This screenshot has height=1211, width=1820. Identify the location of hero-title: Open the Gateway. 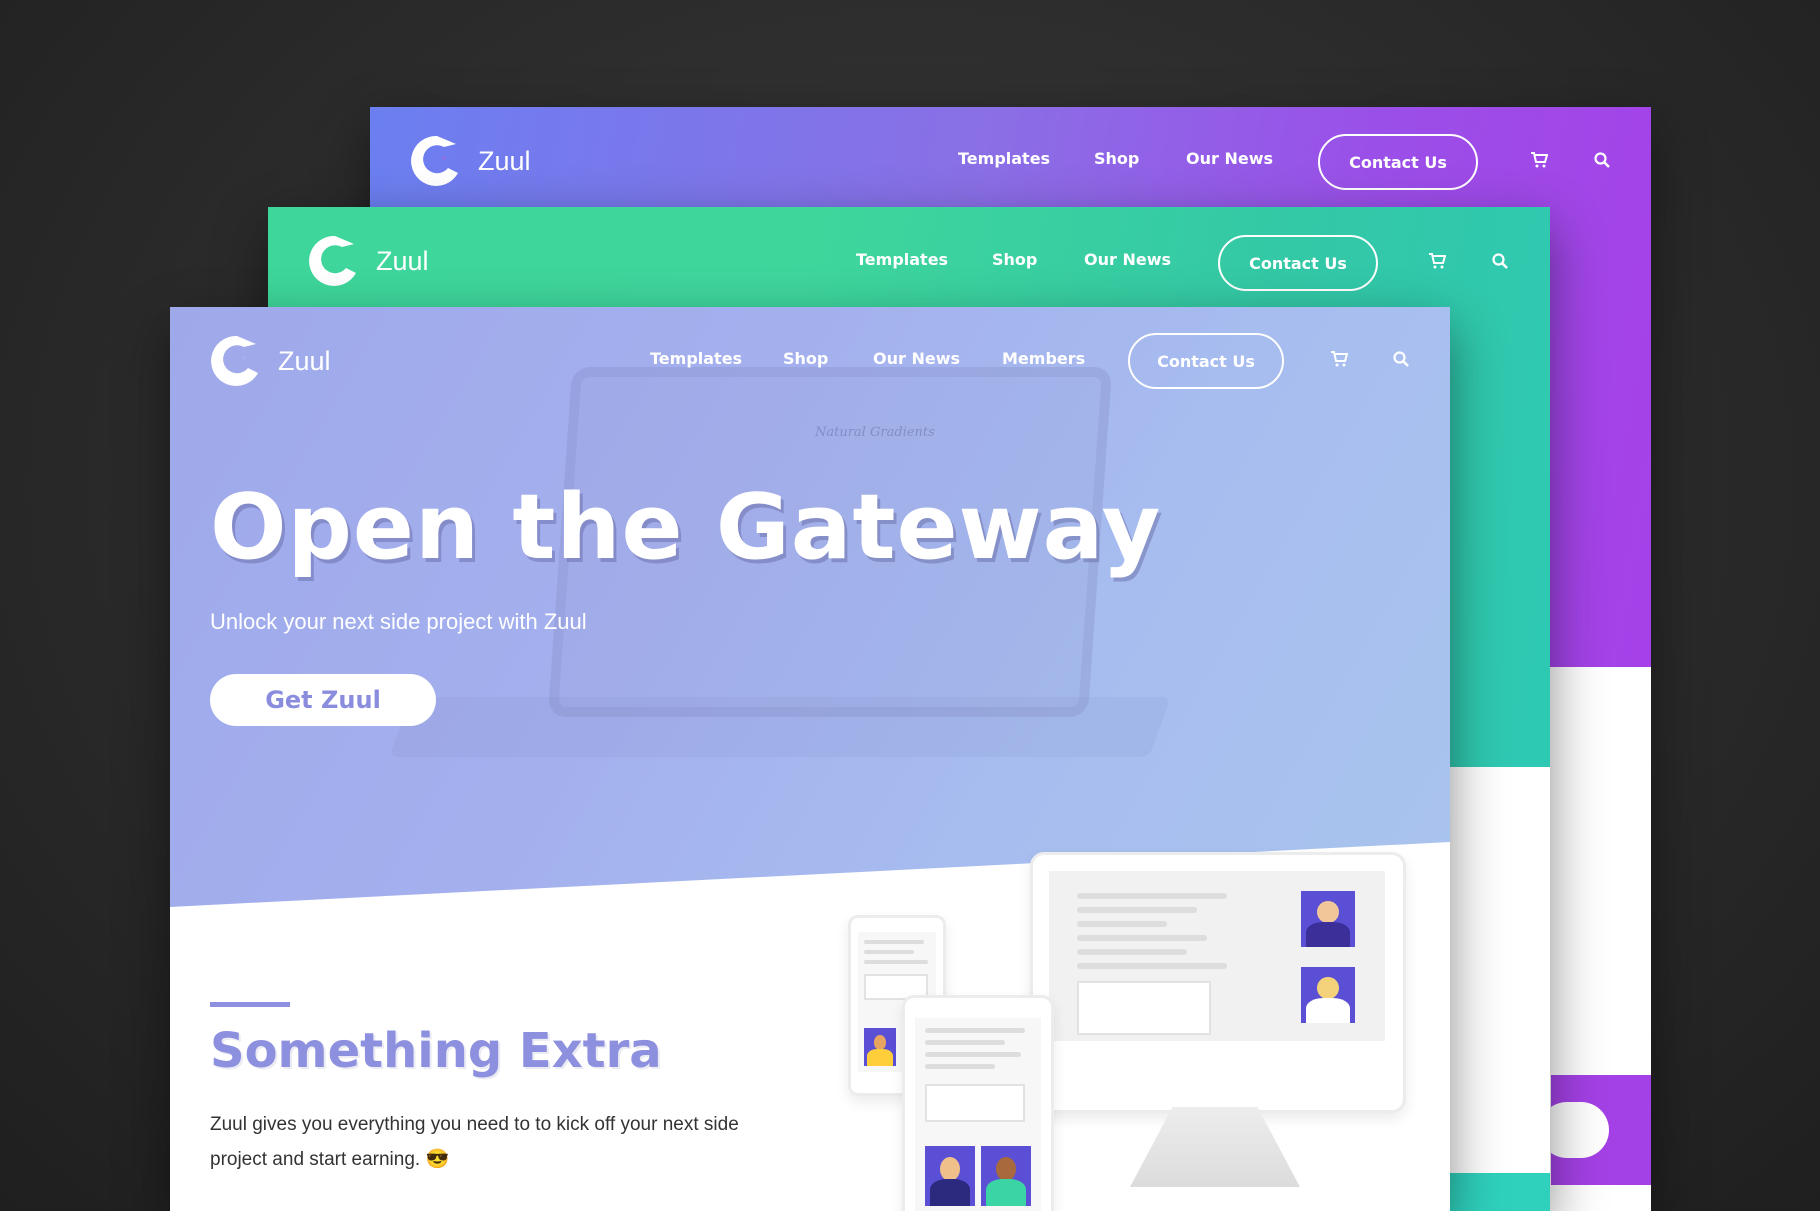
(686, 527).